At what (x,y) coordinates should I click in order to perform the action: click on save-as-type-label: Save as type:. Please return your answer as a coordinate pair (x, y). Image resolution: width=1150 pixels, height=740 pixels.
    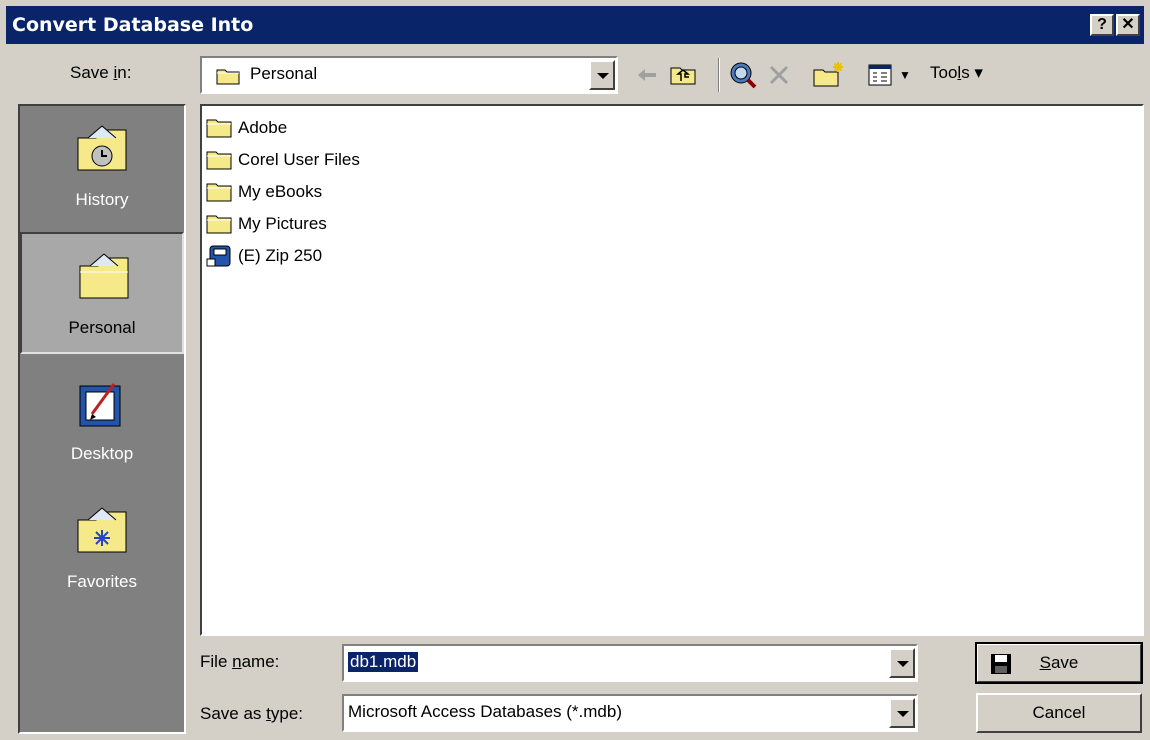
    Looking at the image, I should click on (252, 713).